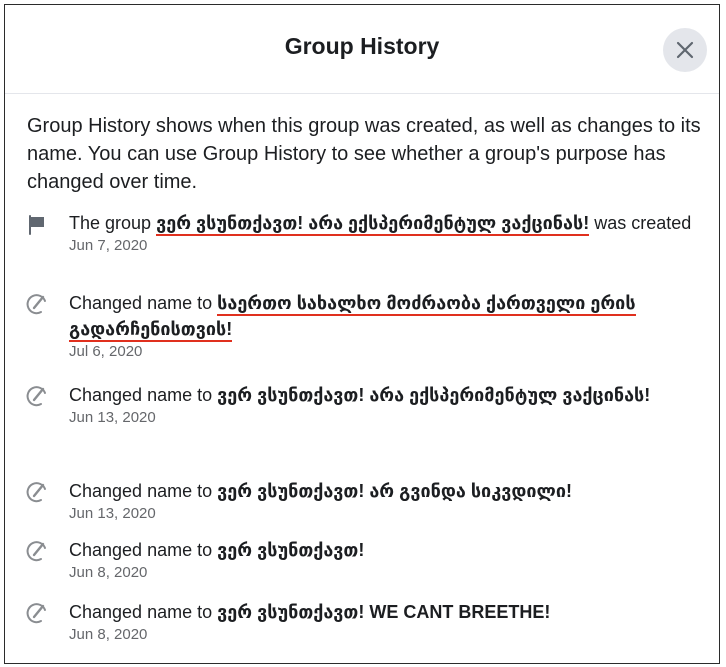  I want to click on group-name: ვერ ვსუნთქავთ! არ გვინდა სიკვდილი!, so click(394, 491).